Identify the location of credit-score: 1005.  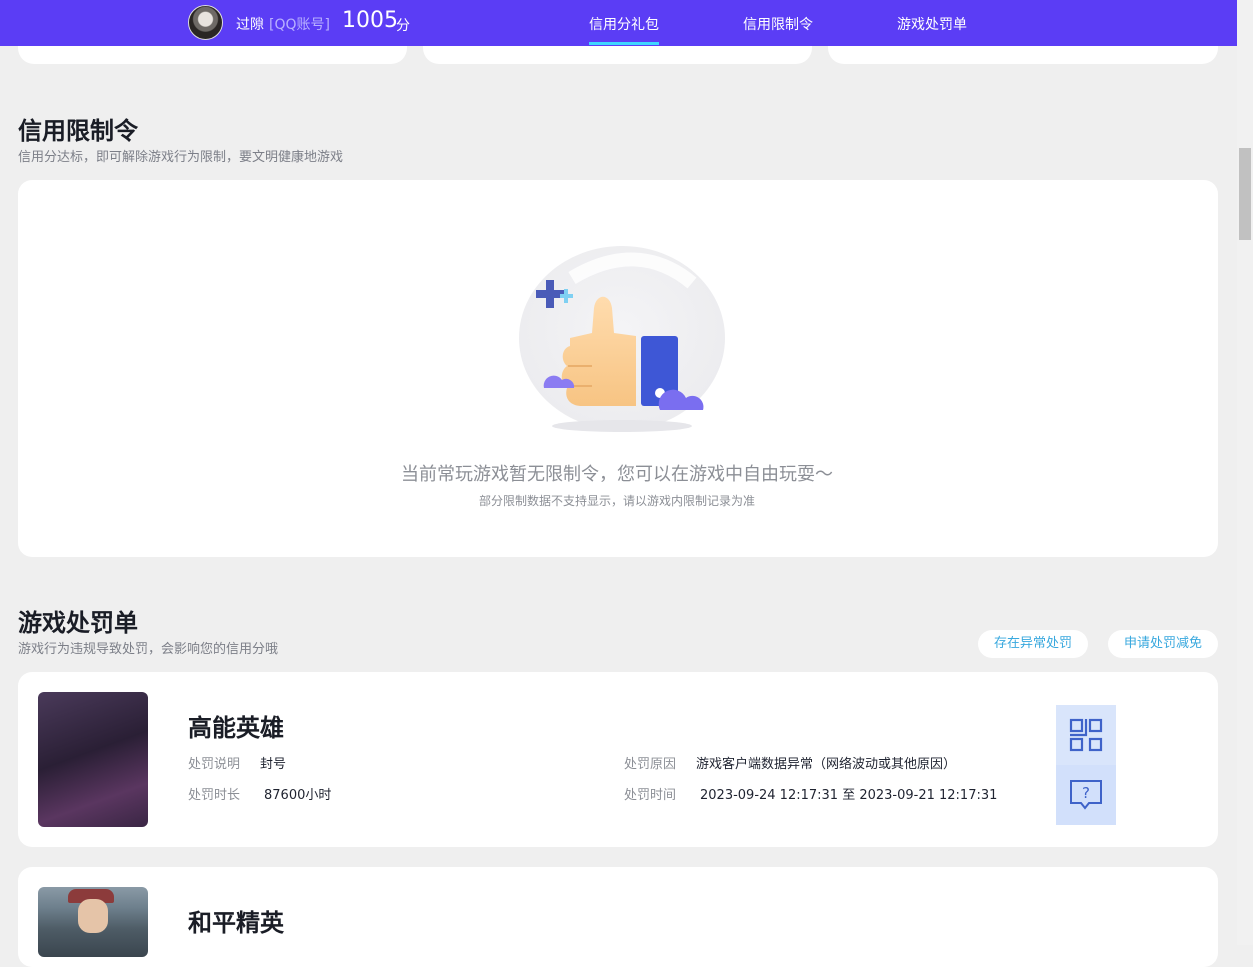
(370, 20).